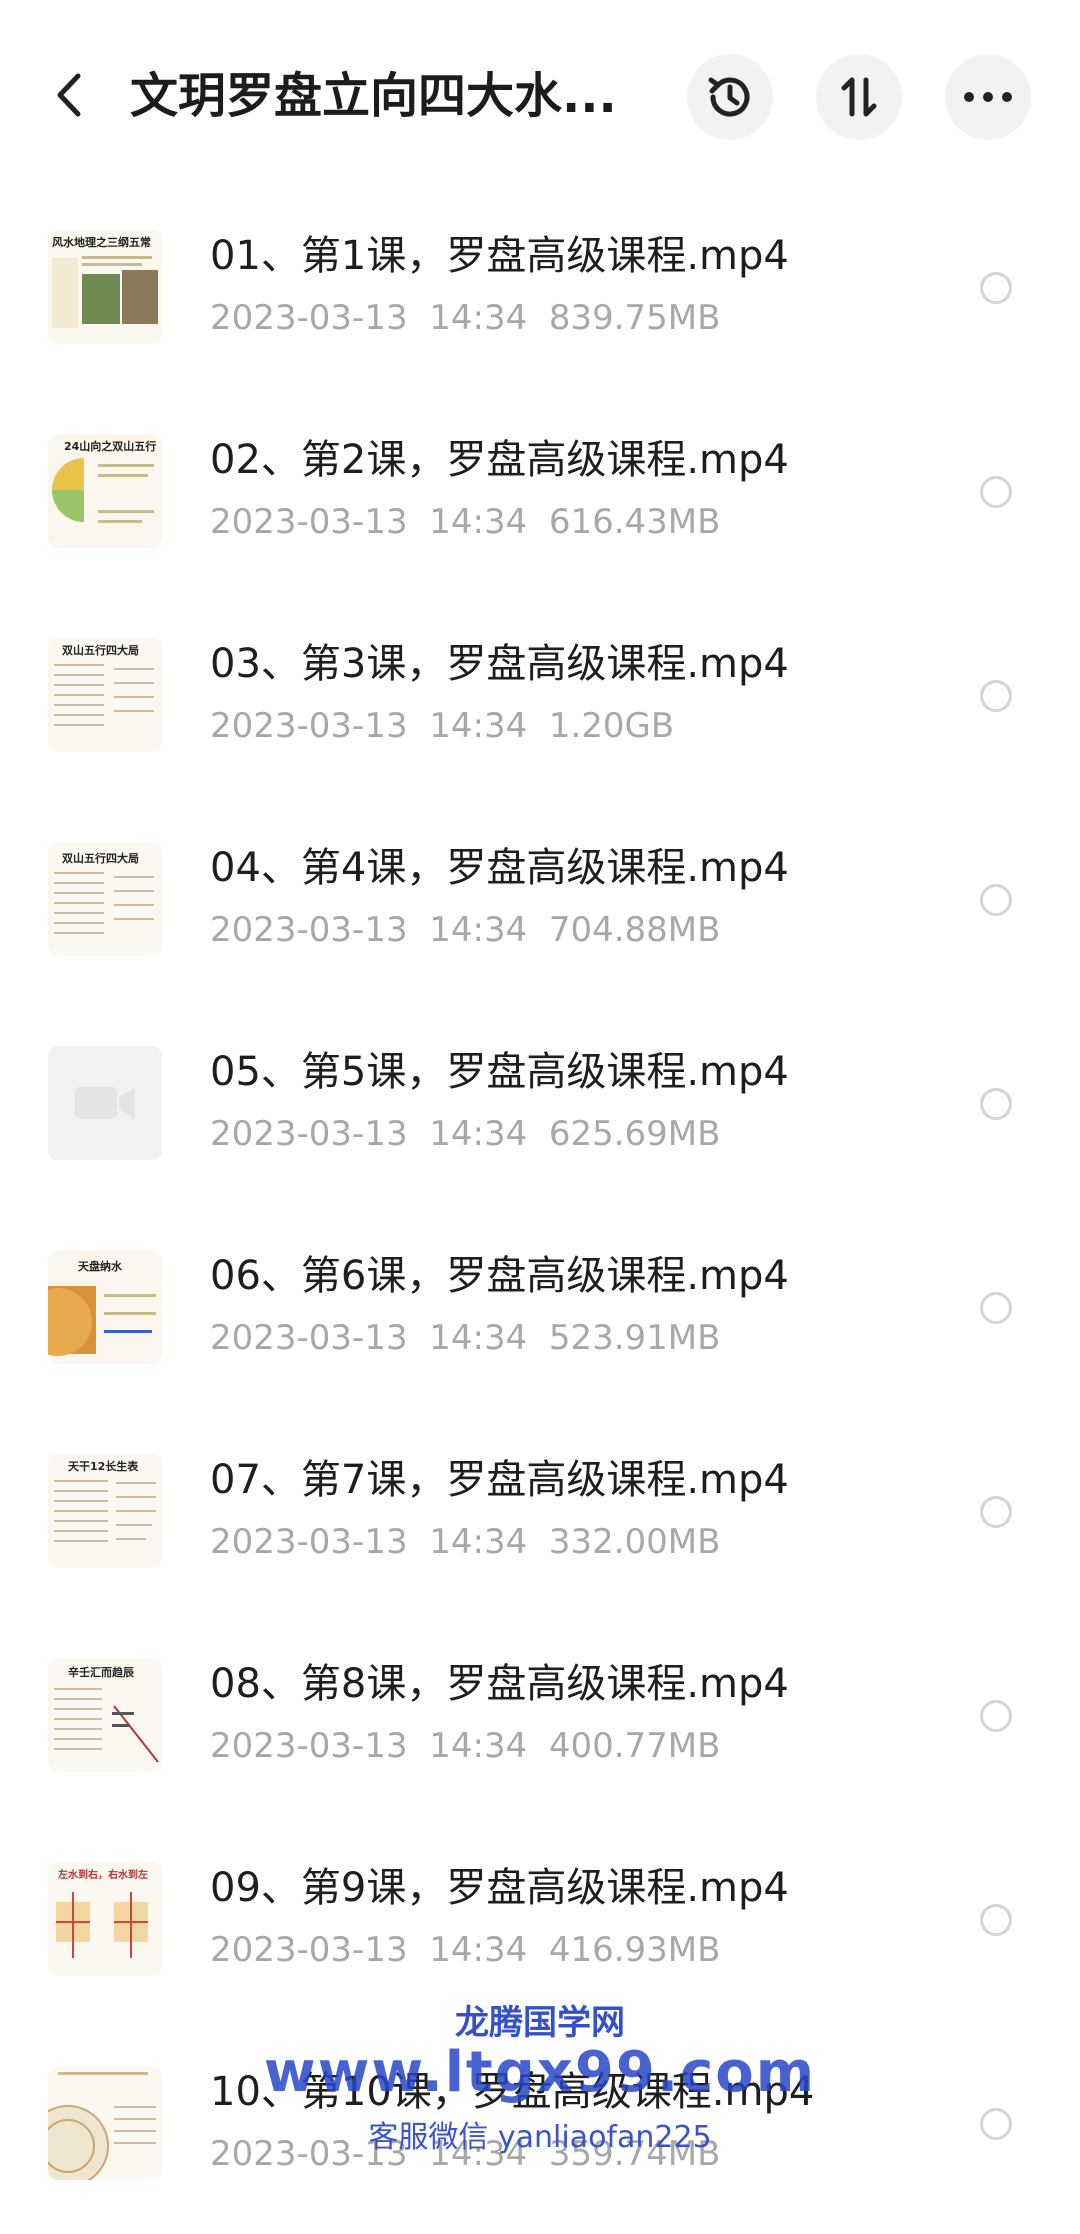 The image size is (1080, 2234). I want to click on thumb-title: 风水地理之三纲五常, so click(101, 242).